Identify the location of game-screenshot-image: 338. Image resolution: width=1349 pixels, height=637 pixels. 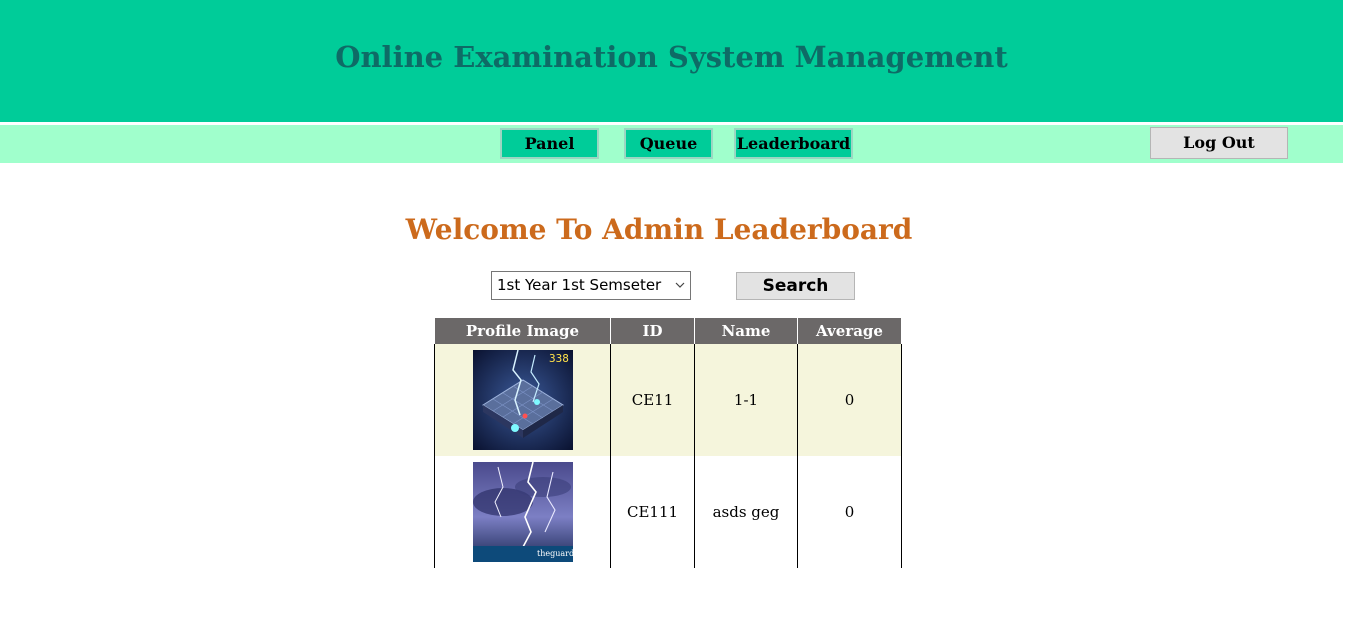
(522, 400).